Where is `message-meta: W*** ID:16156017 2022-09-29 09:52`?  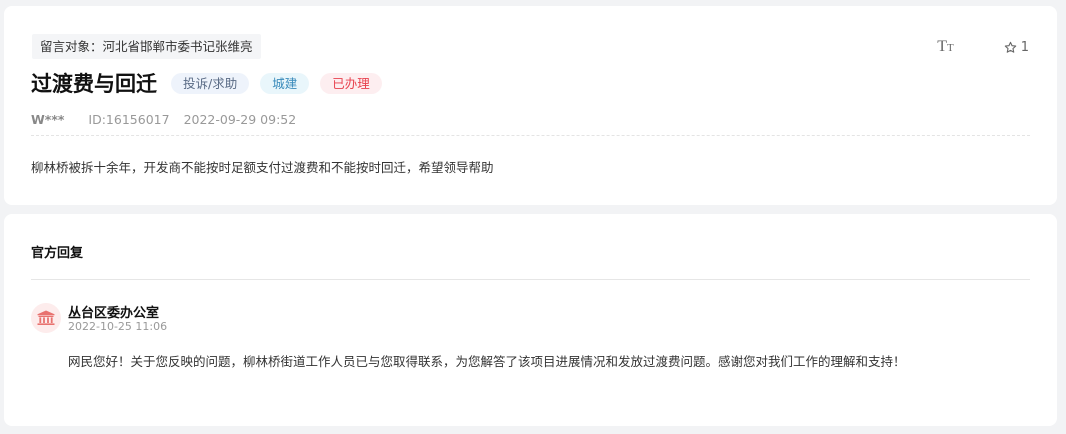
message-meta: W*** ID:16156017 2022-09-29 09:52 is located at coordinates (163, 119).